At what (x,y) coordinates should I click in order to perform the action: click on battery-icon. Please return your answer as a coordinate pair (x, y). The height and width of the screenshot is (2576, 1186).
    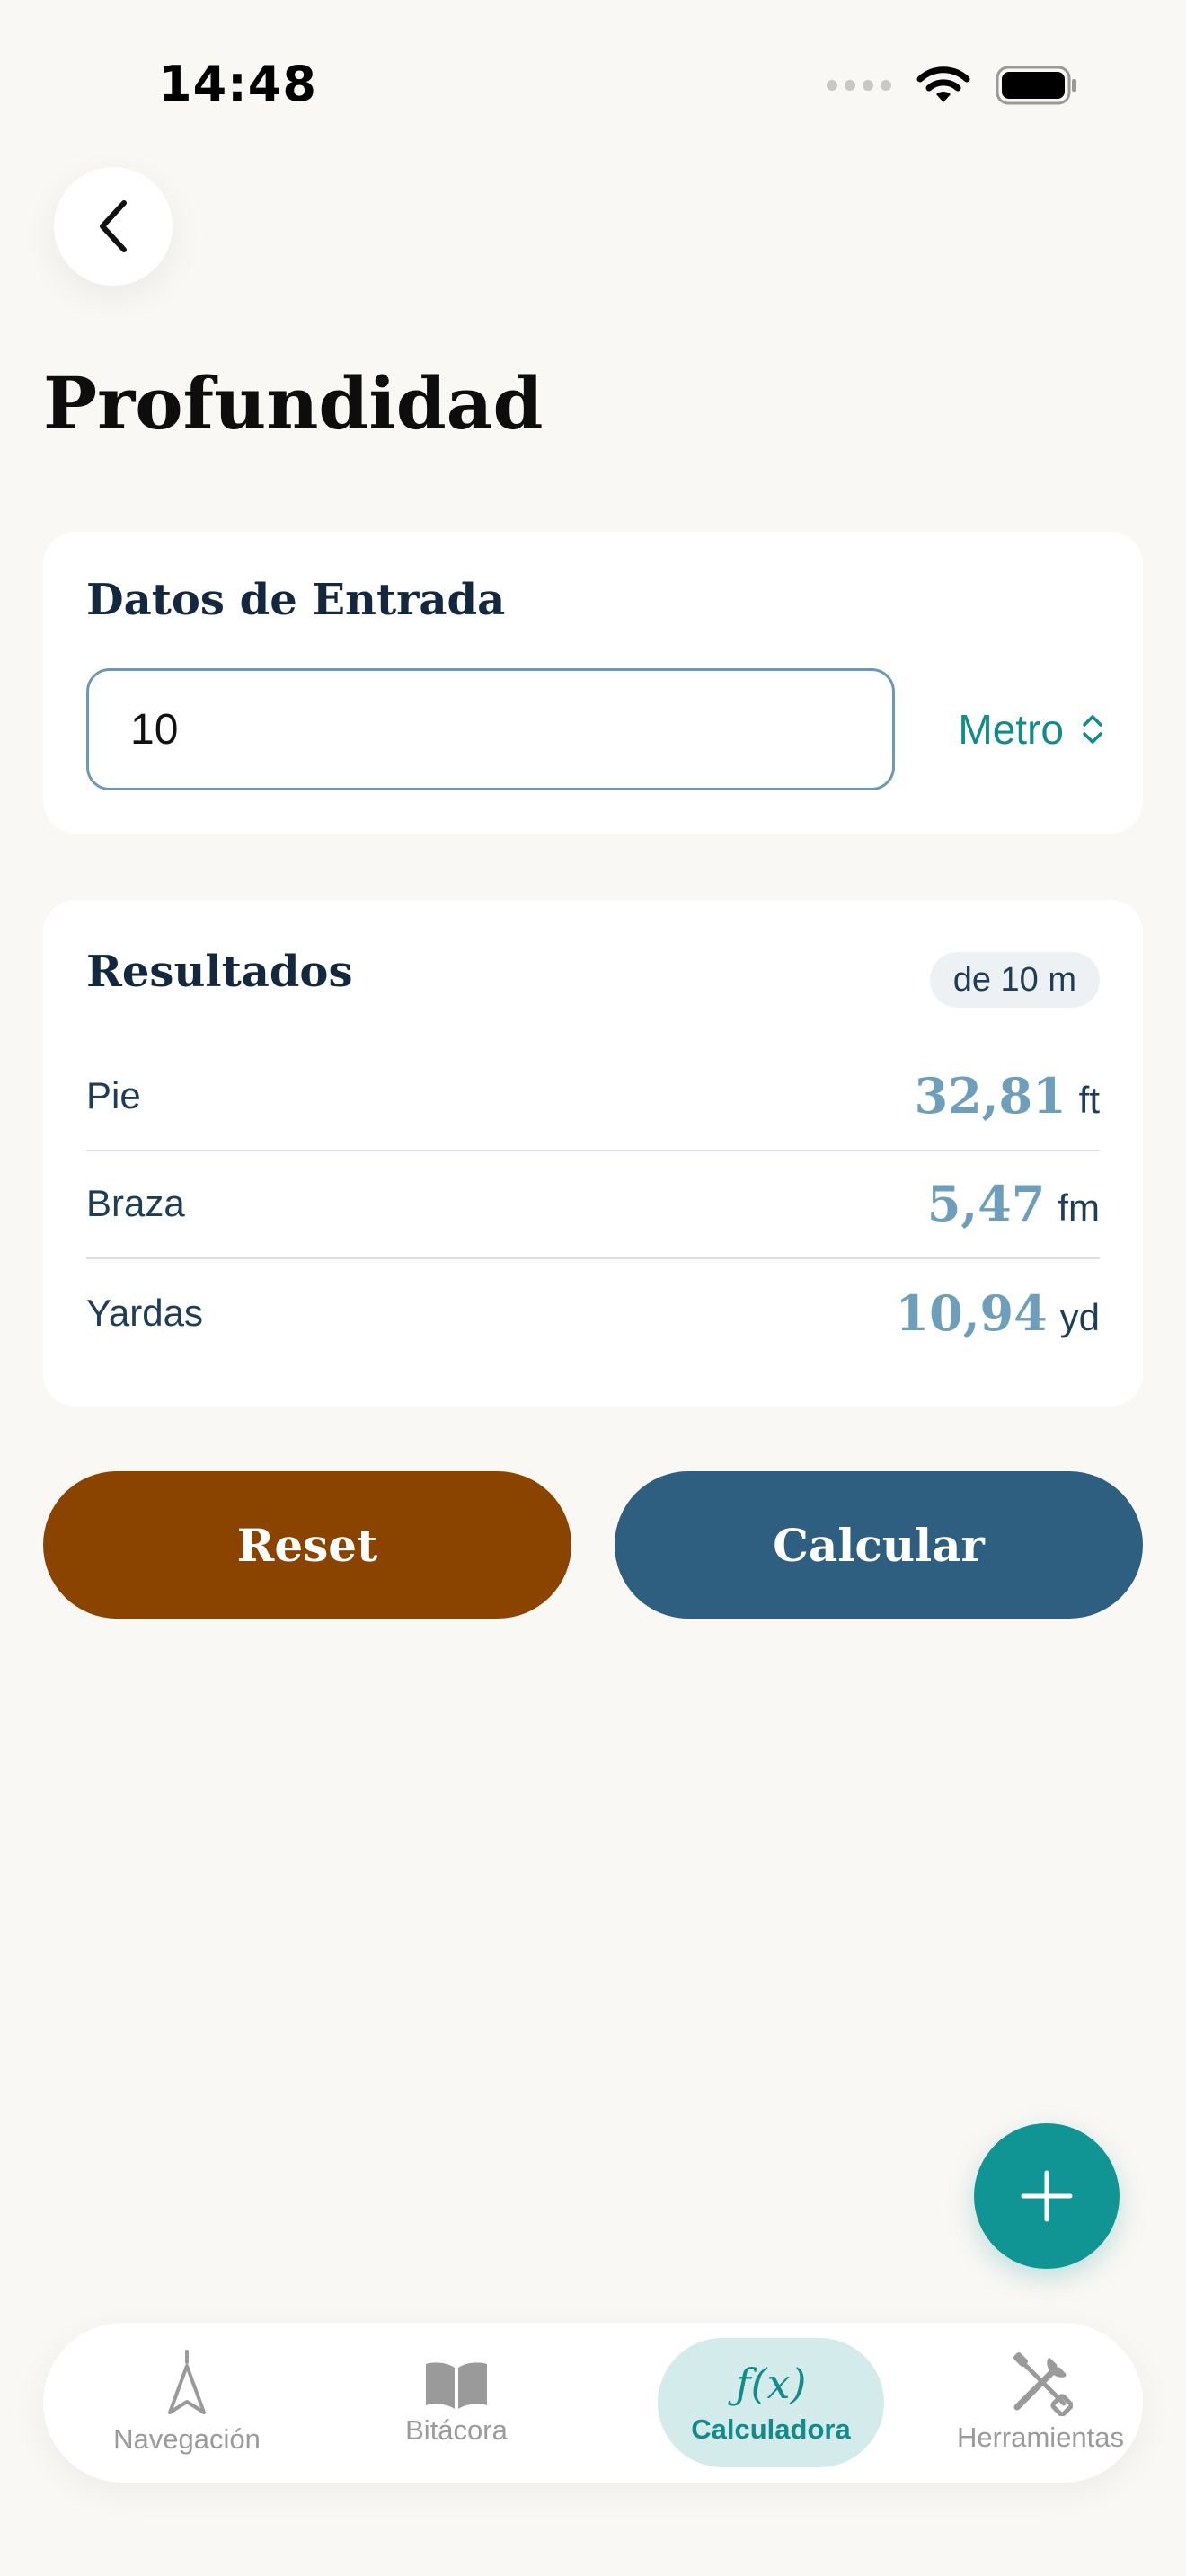
    Looking at the image, I should click on (1036, 85).